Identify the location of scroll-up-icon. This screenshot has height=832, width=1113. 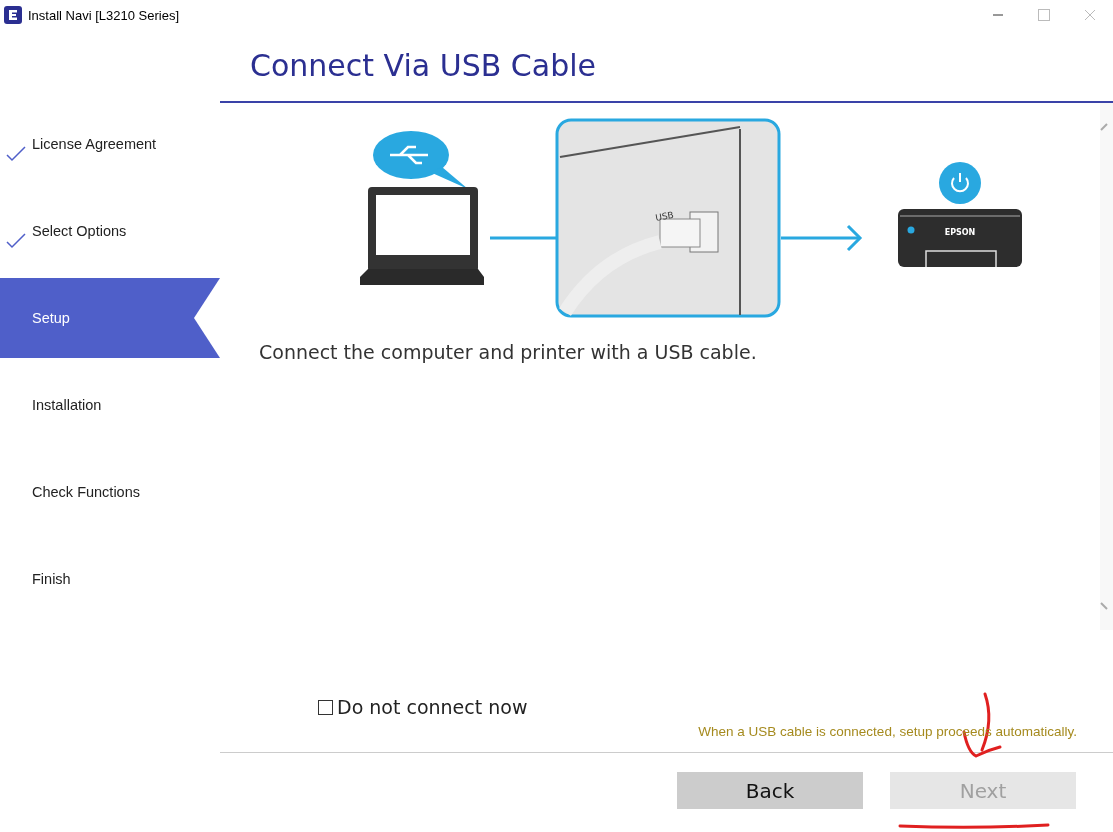
(1105, 127).